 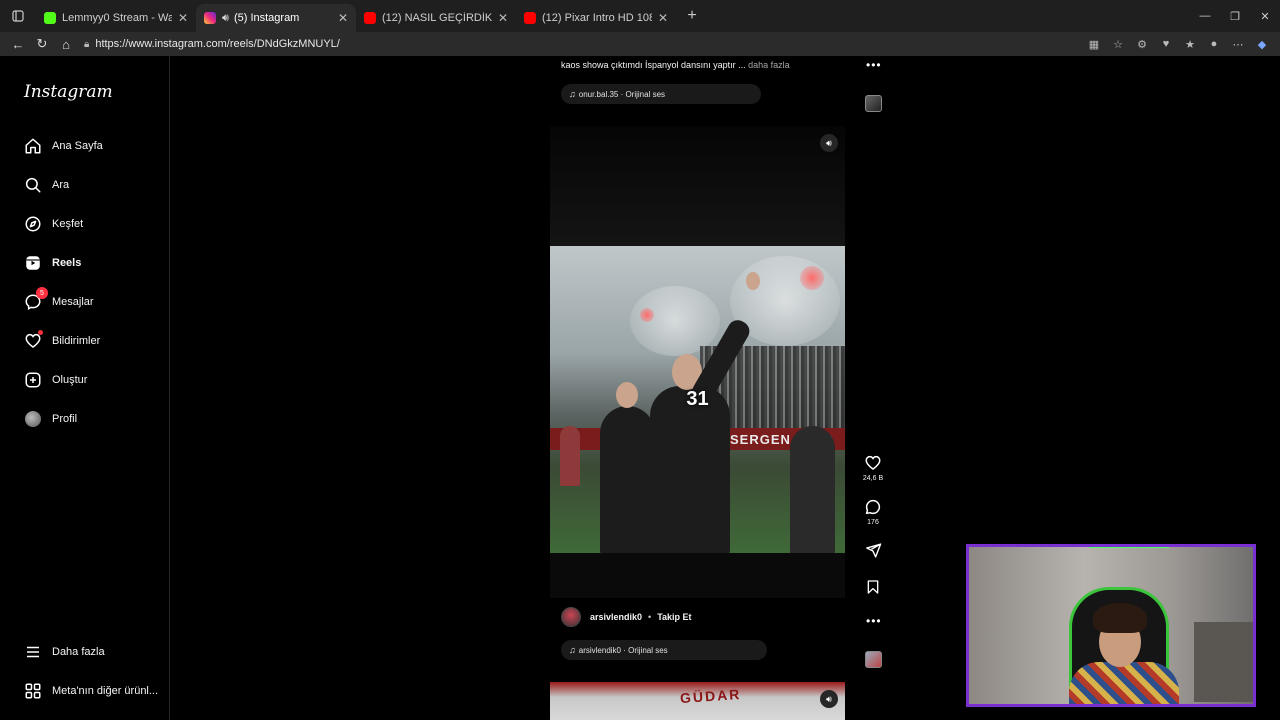 What do you see at coordinates (647, 315) in the screenshot?
I see `flare-image` at bounding box center [647, 315].